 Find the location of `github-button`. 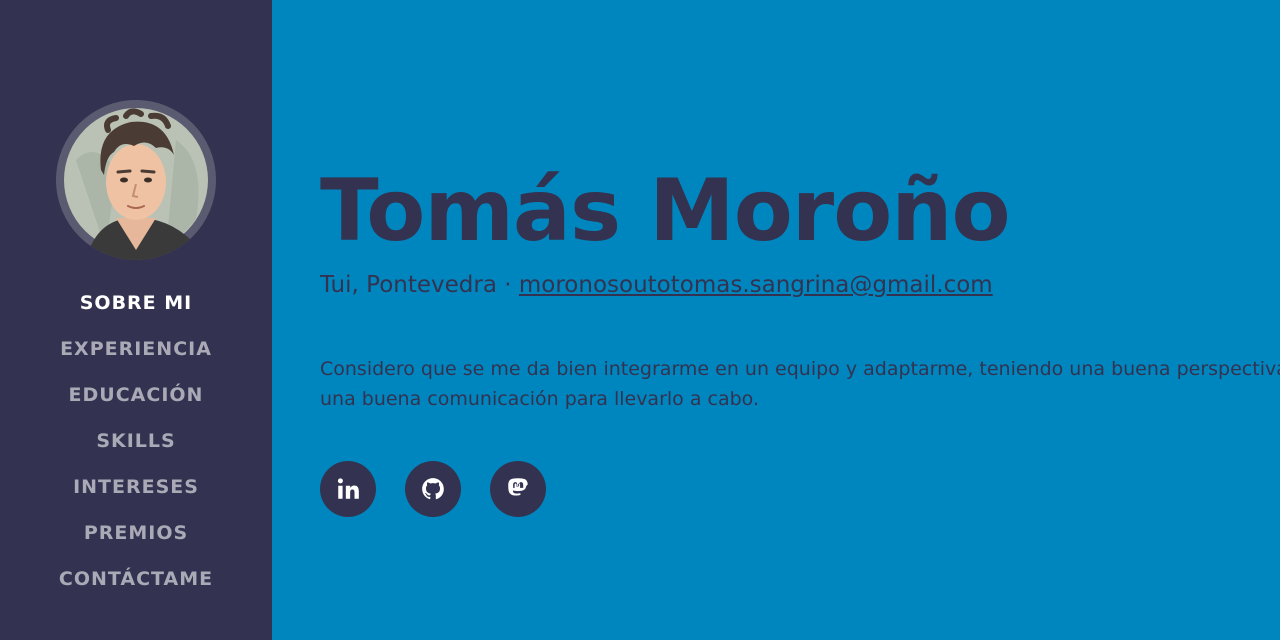

github-button is located at coordinates (433, 489).